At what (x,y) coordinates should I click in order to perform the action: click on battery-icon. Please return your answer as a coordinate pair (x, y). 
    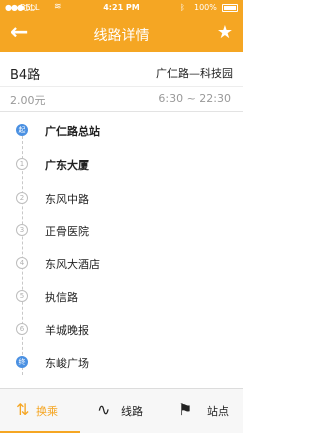
    Looking at the image, I should click on (230, 8).